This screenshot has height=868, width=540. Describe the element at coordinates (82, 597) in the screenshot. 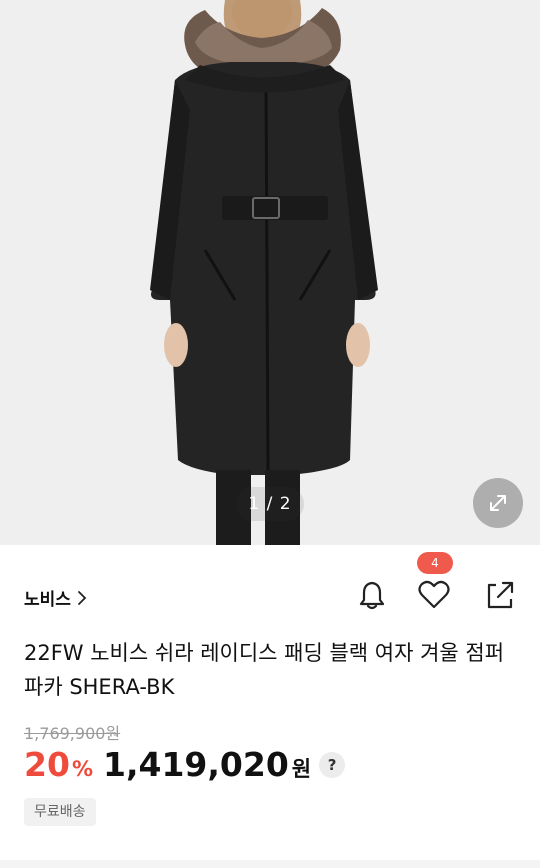

I see `chevron-right-icon` at that location.